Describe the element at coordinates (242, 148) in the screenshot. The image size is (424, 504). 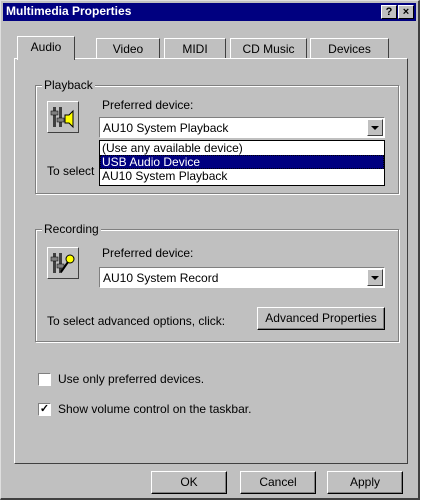
I see `list-item: (Use any available device)` at that location.